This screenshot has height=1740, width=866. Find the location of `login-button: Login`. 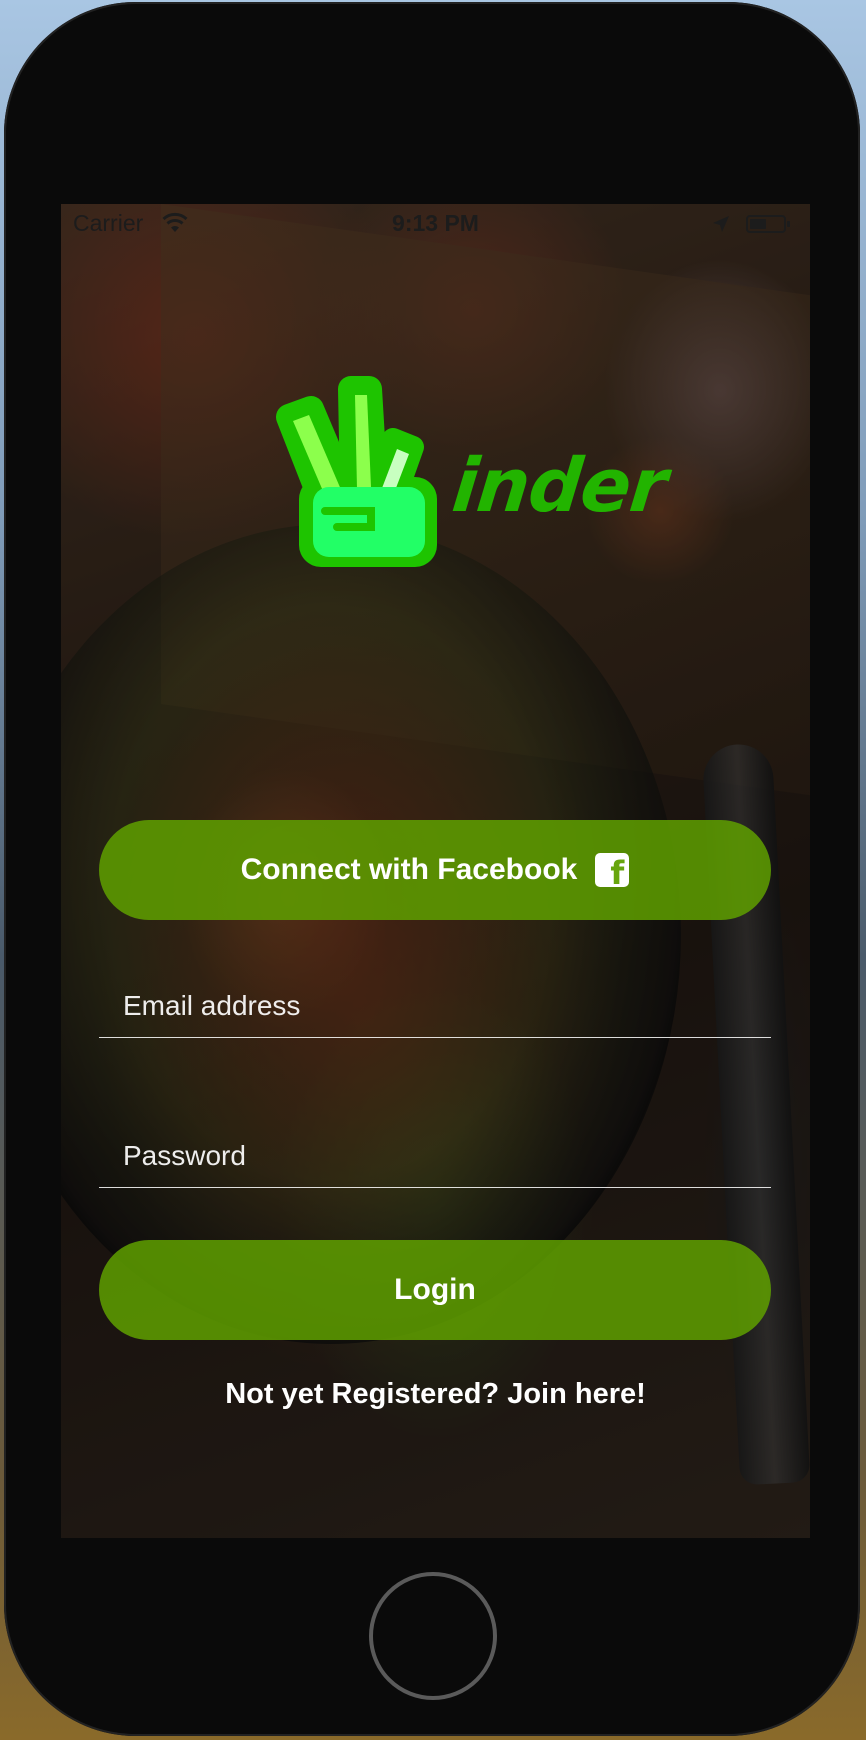

login-button: Login is located at coordinates (435, 1290).